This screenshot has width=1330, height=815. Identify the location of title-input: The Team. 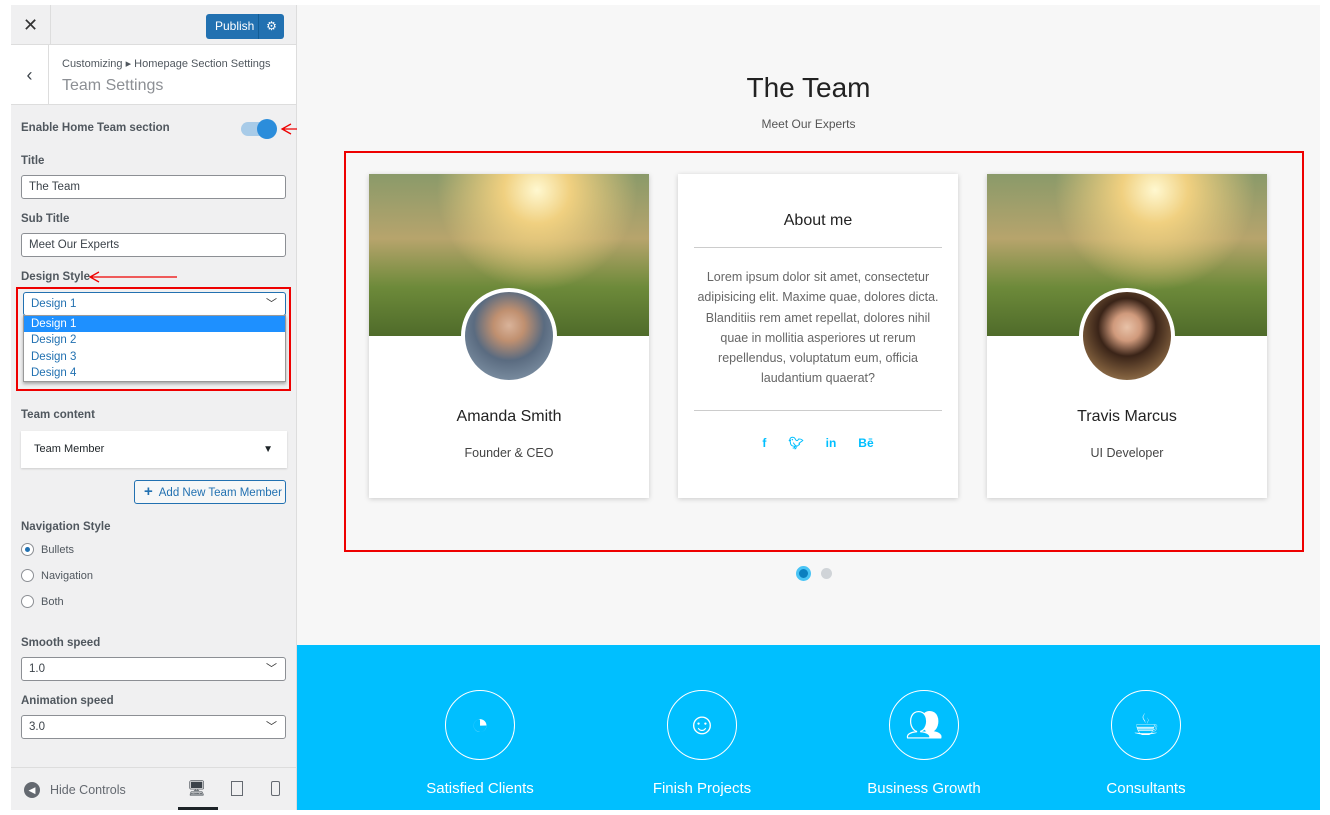
(153, 187).